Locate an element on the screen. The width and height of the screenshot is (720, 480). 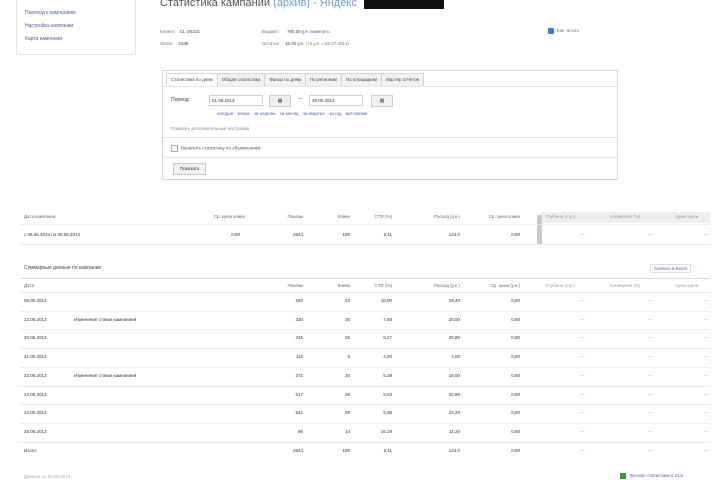
calendar-to-button: ▦ is located at coordinates (382, 101).